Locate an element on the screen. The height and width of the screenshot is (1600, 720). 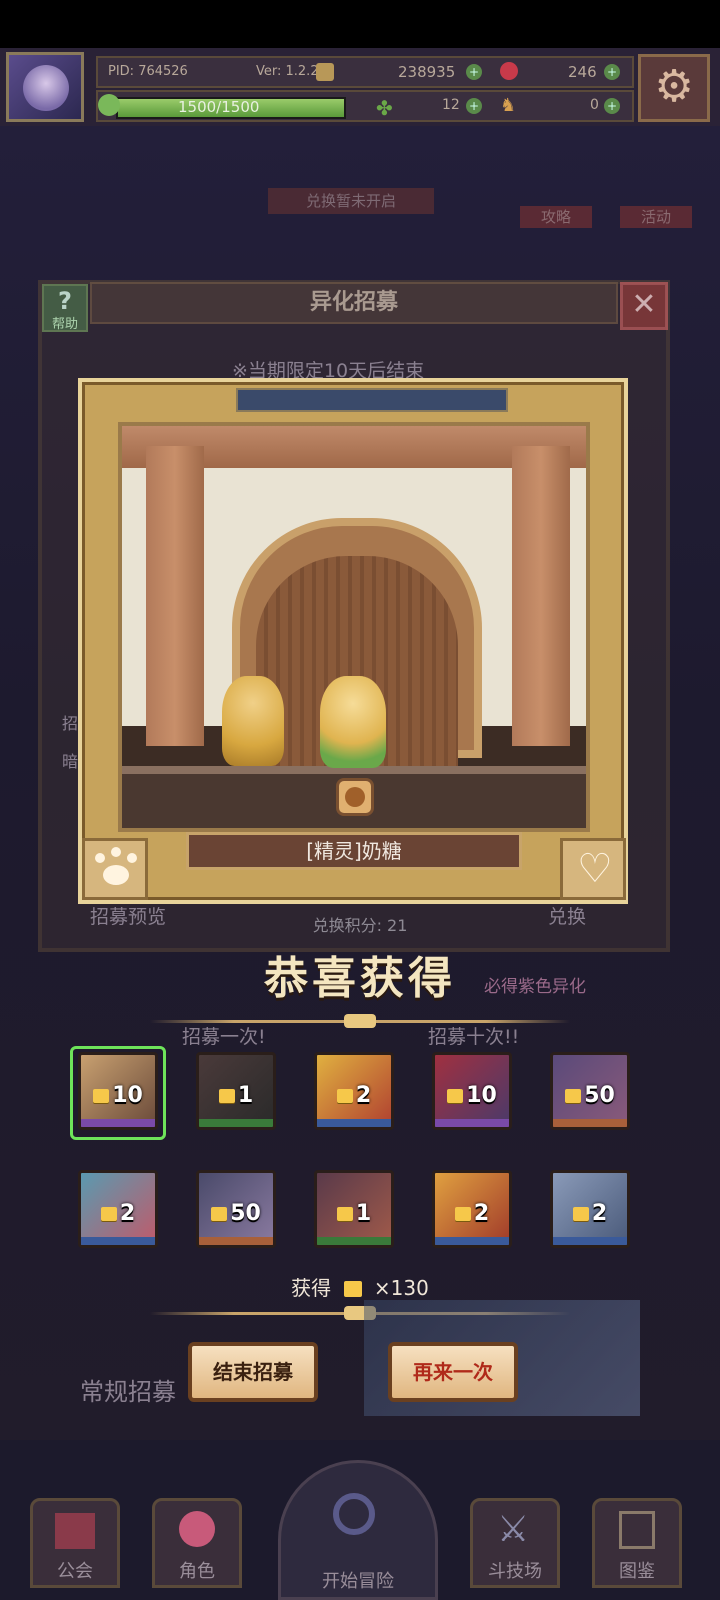
guild-icon is located at coordinates (75, 1531).